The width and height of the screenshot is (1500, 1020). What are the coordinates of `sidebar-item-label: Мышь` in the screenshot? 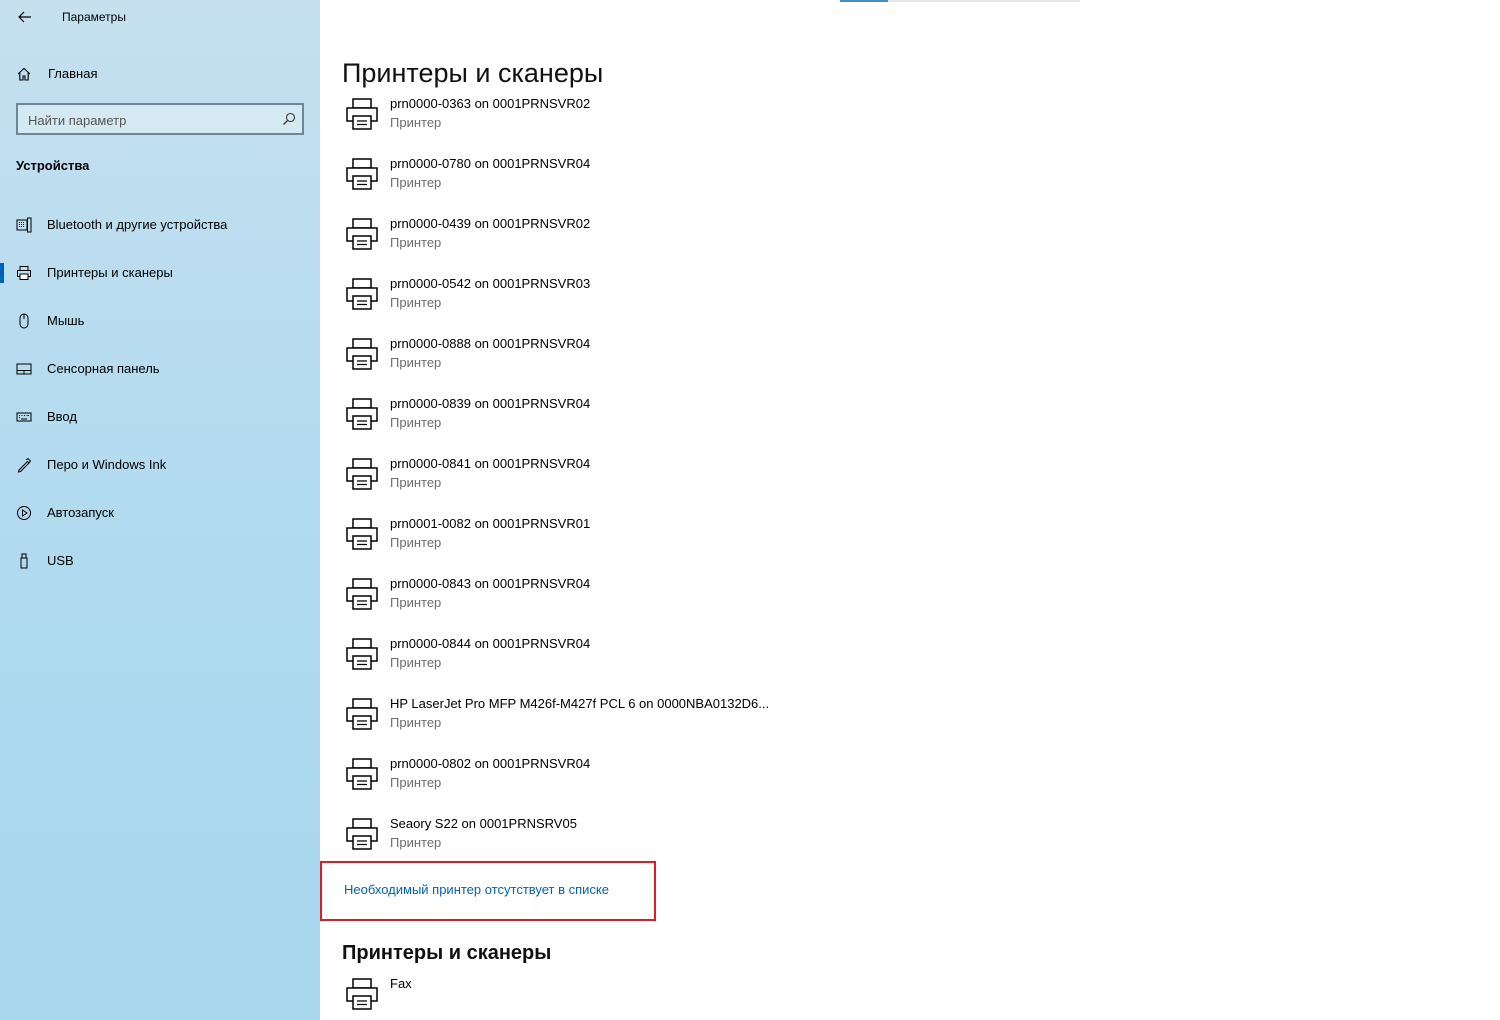 It's located at (66, 320).